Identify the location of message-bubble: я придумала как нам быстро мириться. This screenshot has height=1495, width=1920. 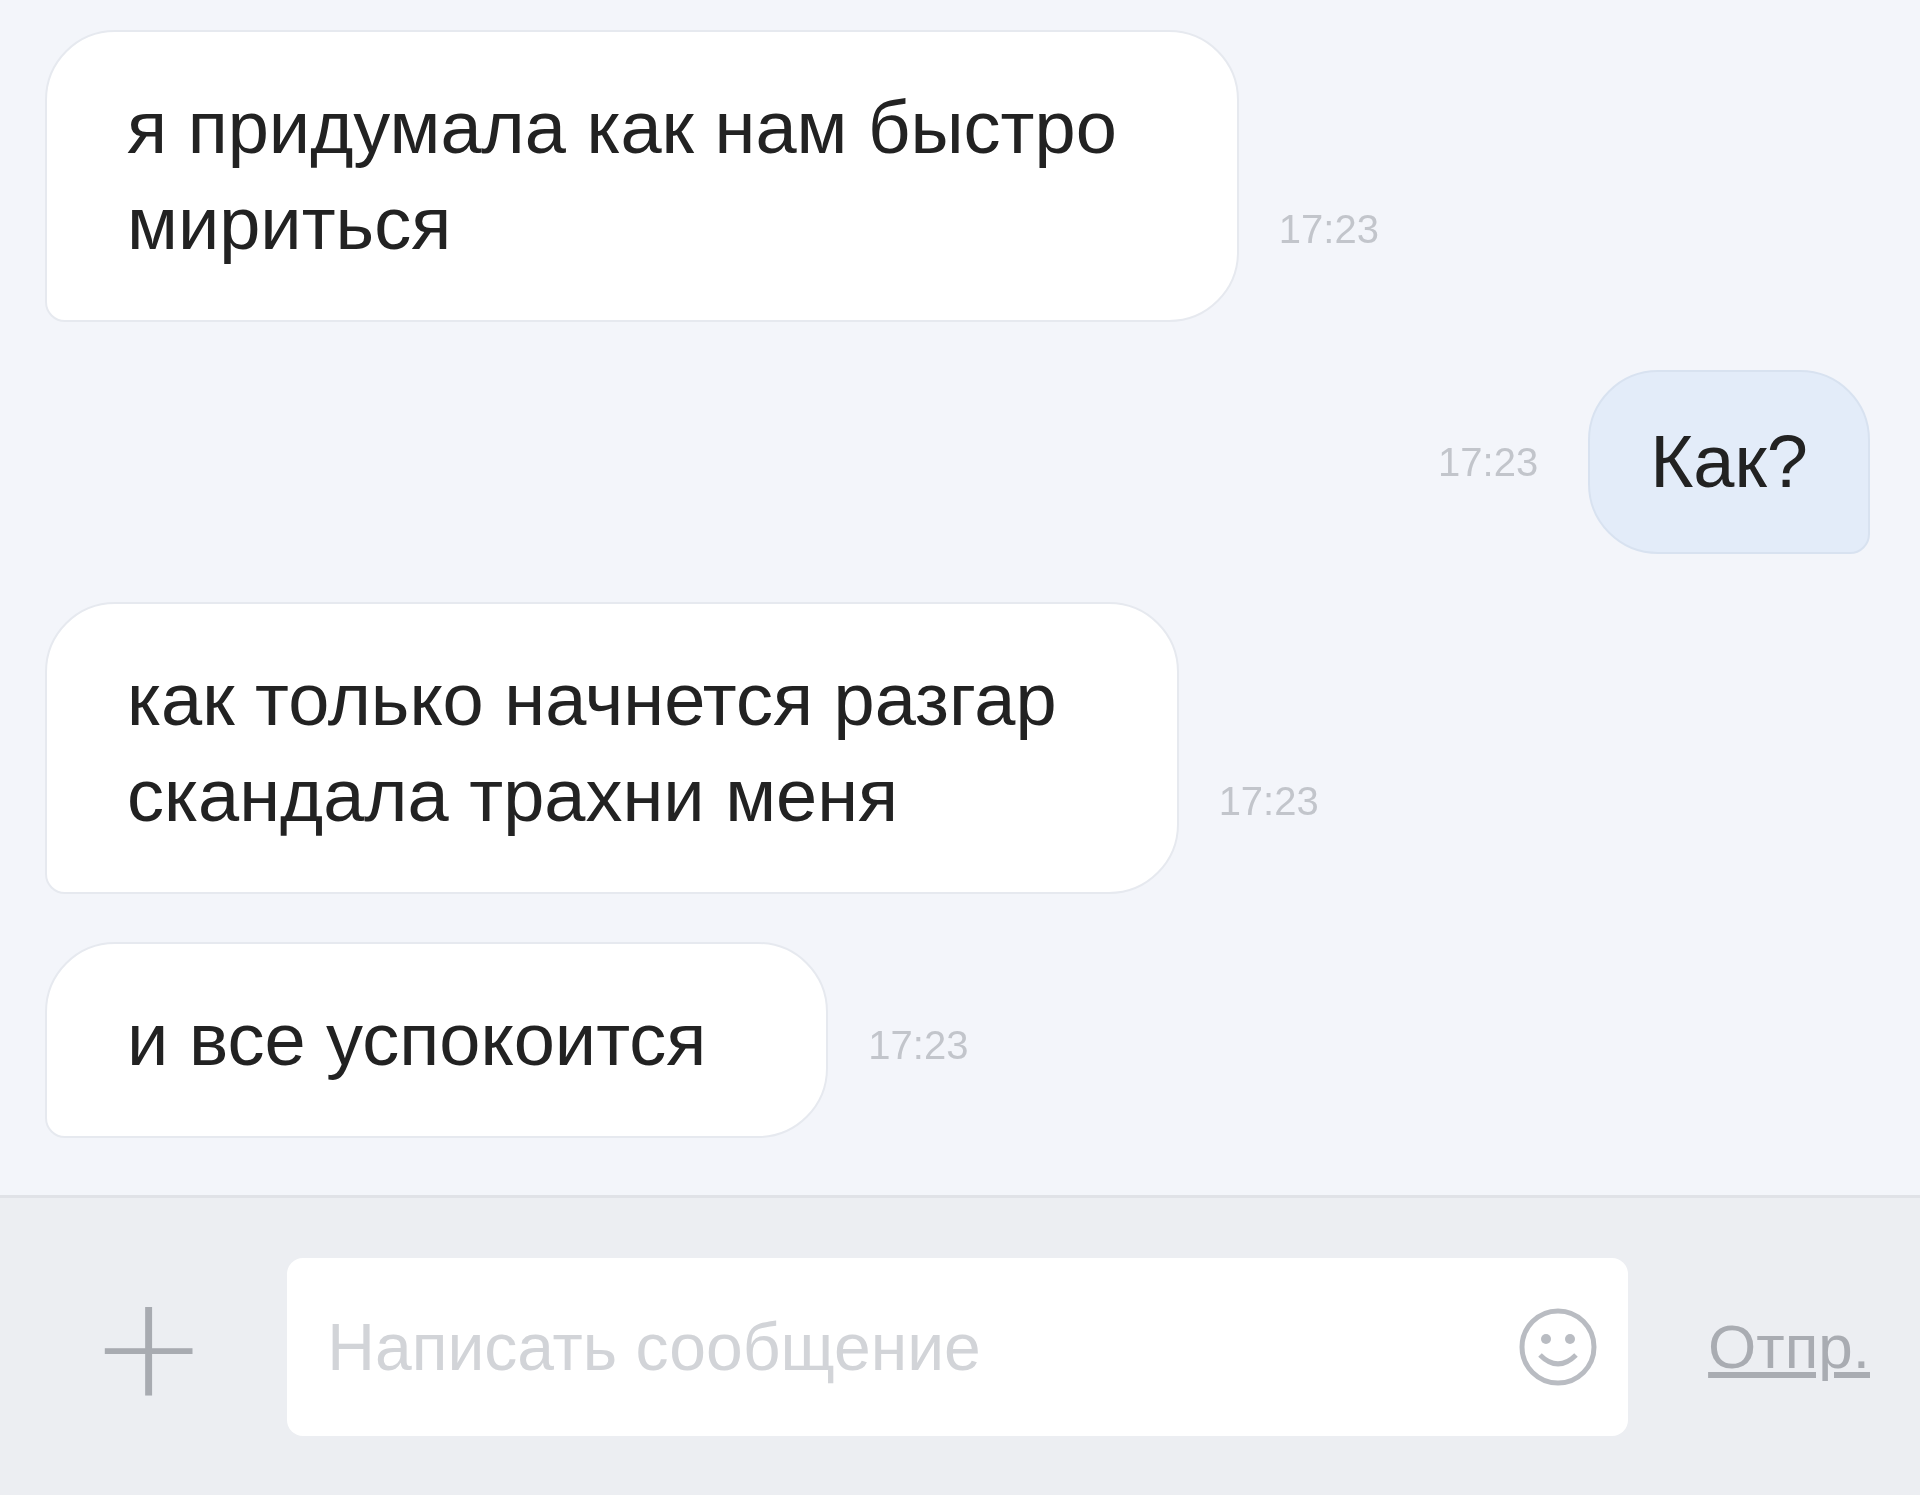
(642, 176).